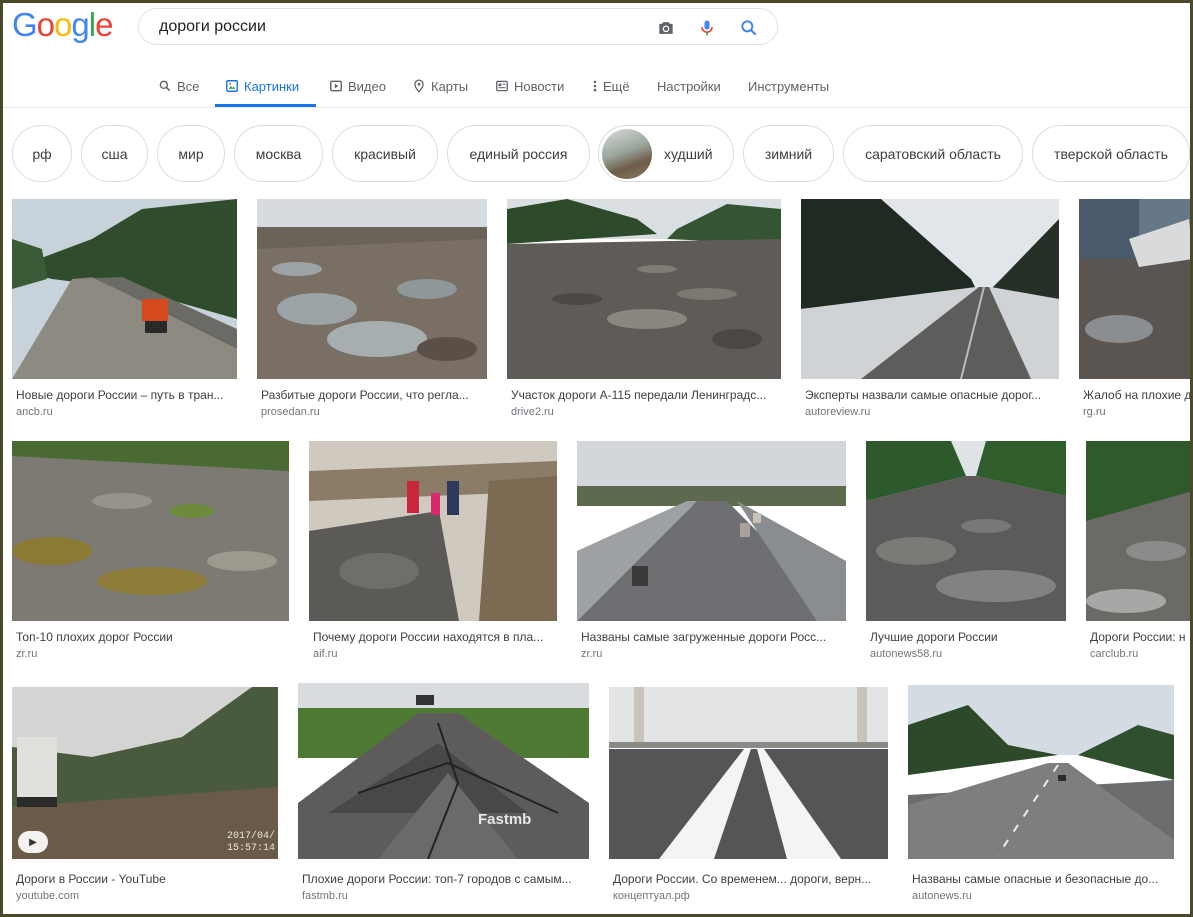  I want to click on chip: зимний, so click(788, 153).